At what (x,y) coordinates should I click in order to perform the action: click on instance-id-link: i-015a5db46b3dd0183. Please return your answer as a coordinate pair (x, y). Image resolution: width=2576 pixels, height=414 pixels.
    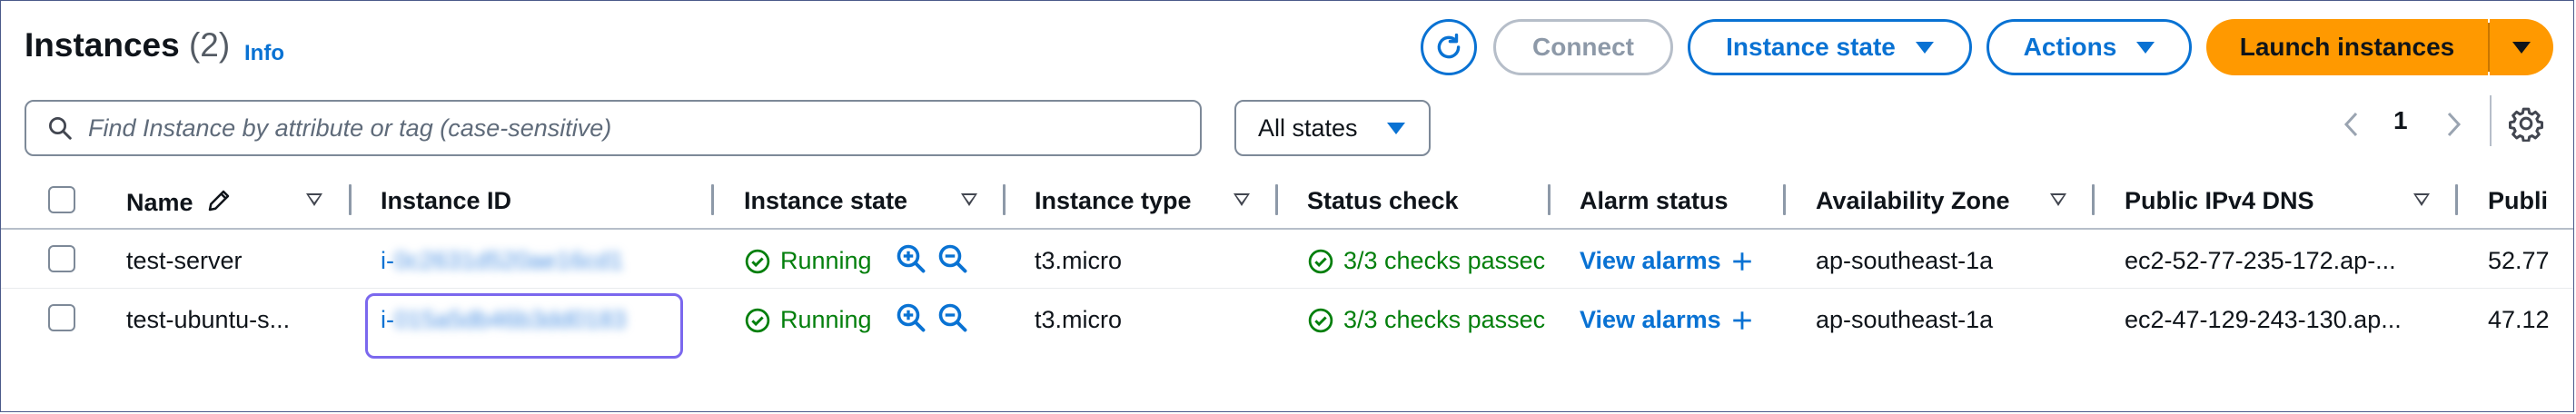
    Looking at the image, I should click on (503, 320).